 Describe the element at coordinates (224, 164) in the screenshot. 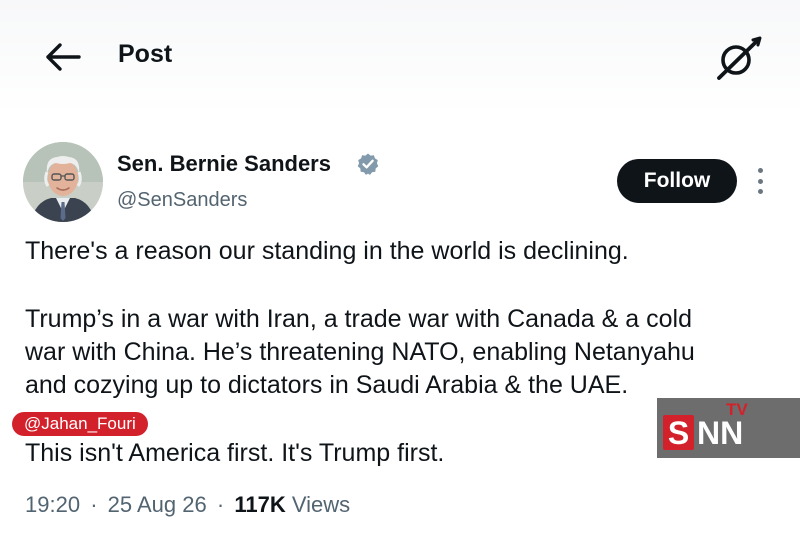

I see `author-name: Sen. Bernie Sanders` at that location.